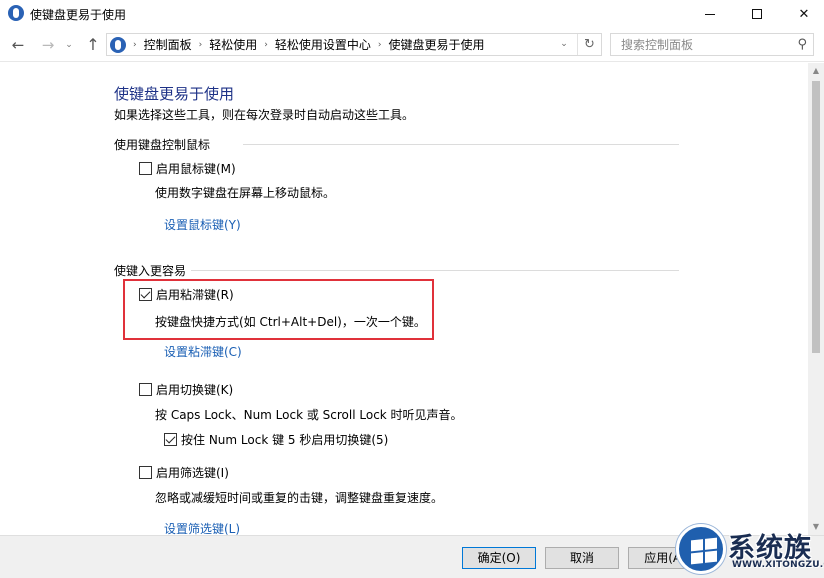 Image resolution: width=824 pixels, height=578 pixels. Describe the element at coordinates (412, 14) in the screenshot. I see `title-bar: 使键盘更易于使用 ✕` at that location.